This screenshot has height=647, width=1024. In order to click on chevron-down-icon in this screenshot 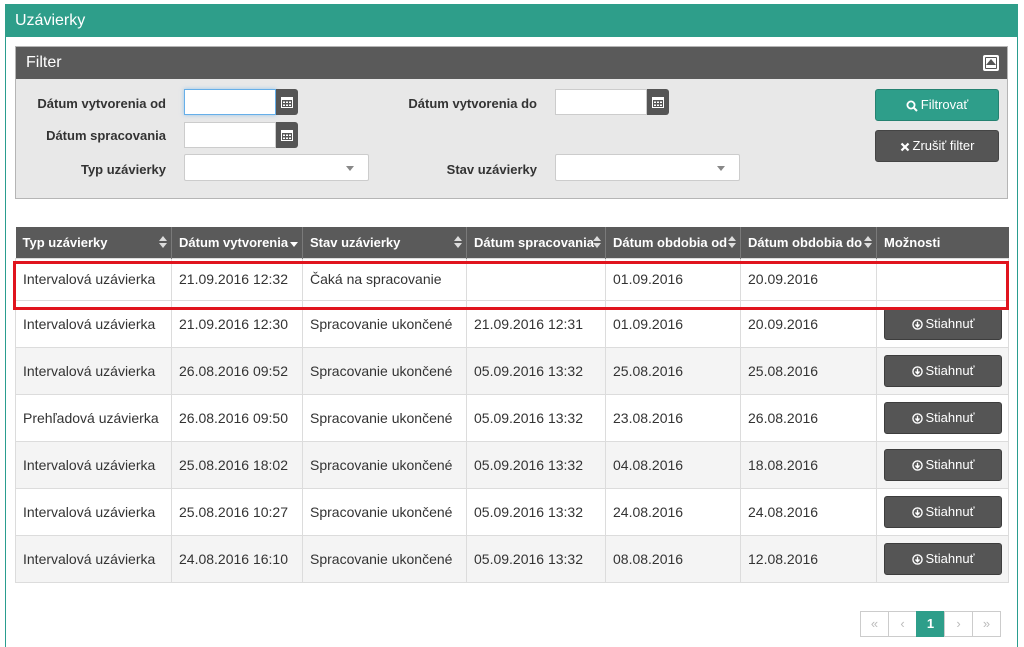, I will do `click(721, 168)`.